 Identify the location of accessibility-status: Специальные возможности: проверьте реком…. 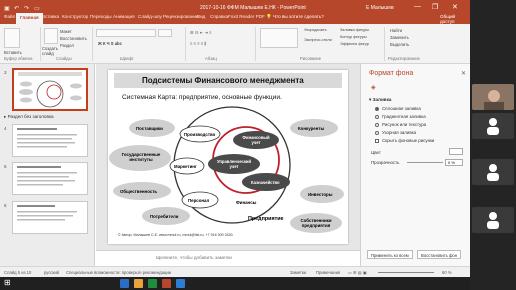
(118, 272).